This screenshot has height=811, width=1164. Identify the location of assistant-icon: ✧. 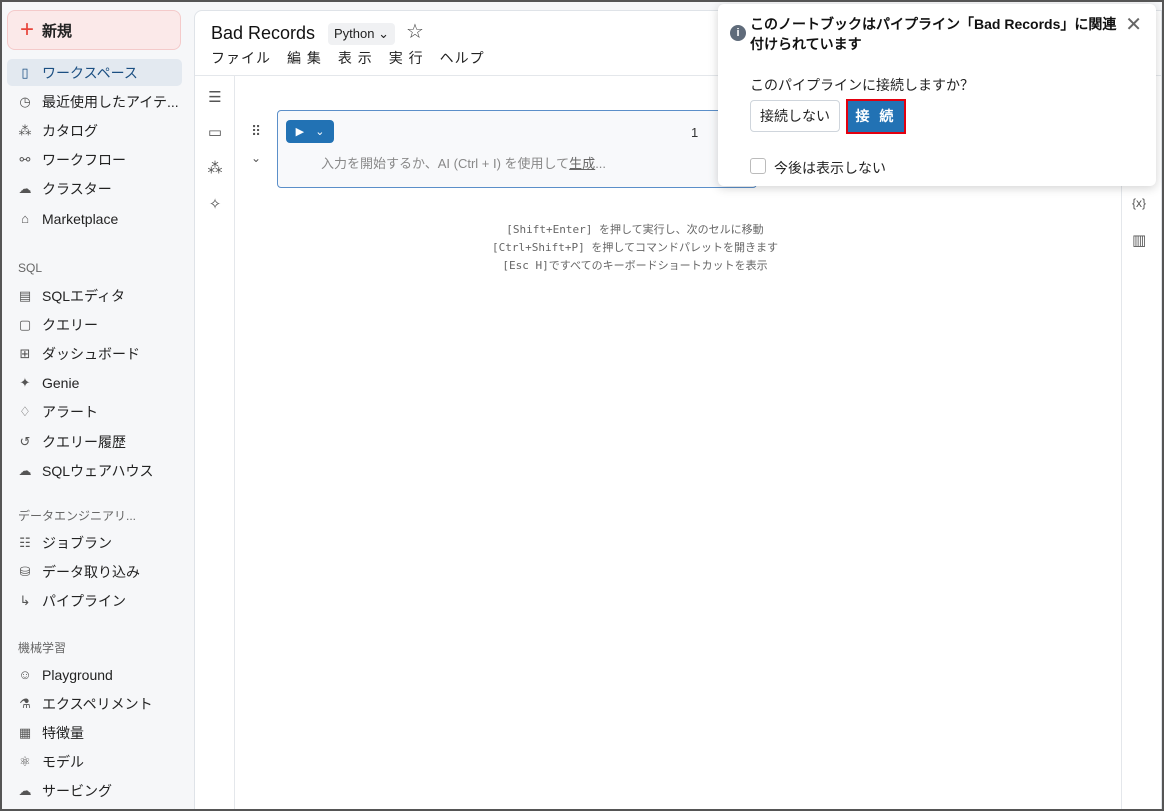
(215, 204).